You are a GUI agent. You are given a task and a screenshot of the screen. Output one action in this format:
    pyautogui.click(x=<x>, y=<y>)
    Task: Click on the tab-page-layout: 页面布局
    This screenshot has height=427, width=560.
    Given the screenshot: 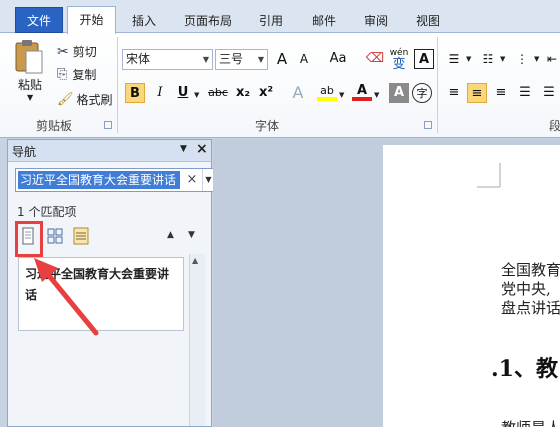 What is the action you would take?
    pyautogui.click(x=208, y=21)
    